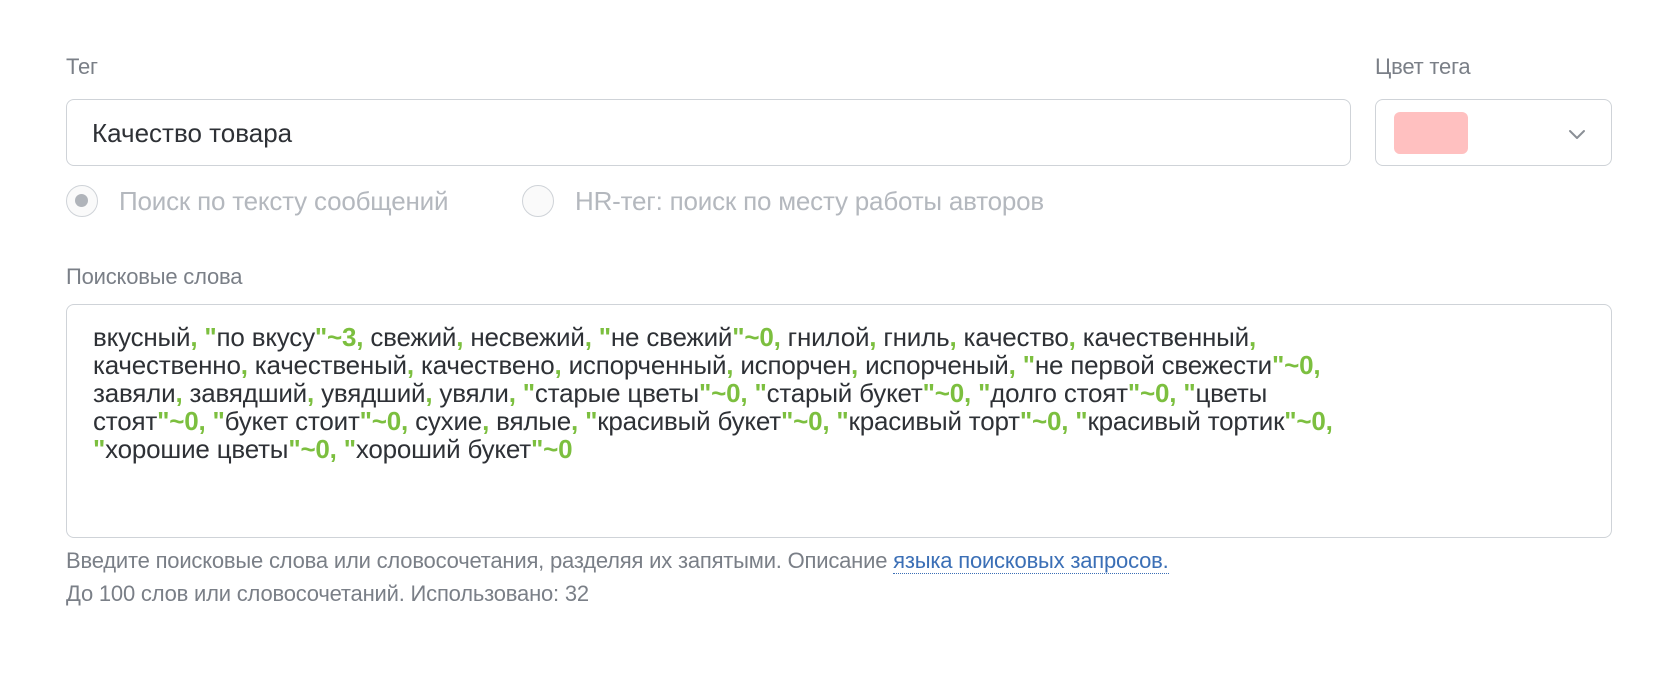 This screenshot has height=684, width=1676. I want to click on radio-button-selected, so click(82, 201).